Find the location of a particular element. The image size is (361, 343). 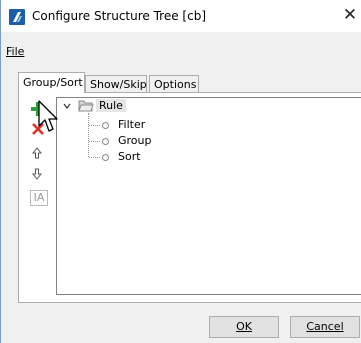

ok-button: OK is located at coordinates (244, 327).